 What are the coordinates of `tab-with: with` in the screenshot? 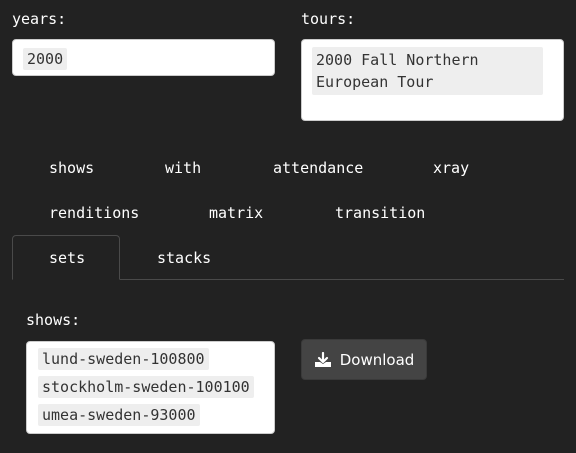 It's located at (183, 168).